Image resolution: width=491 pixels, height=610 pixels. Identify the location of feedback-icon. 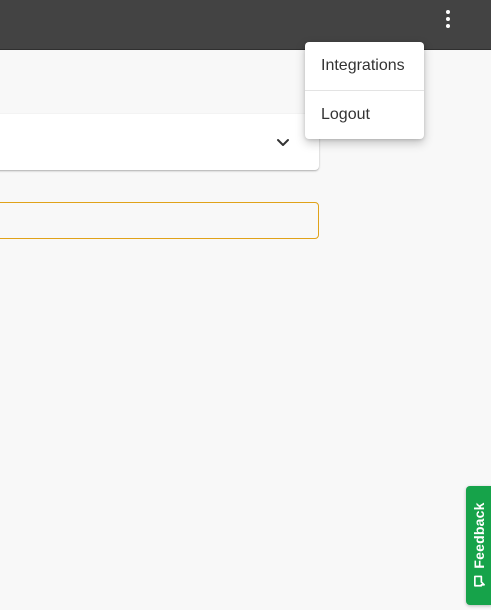
(479, 581).